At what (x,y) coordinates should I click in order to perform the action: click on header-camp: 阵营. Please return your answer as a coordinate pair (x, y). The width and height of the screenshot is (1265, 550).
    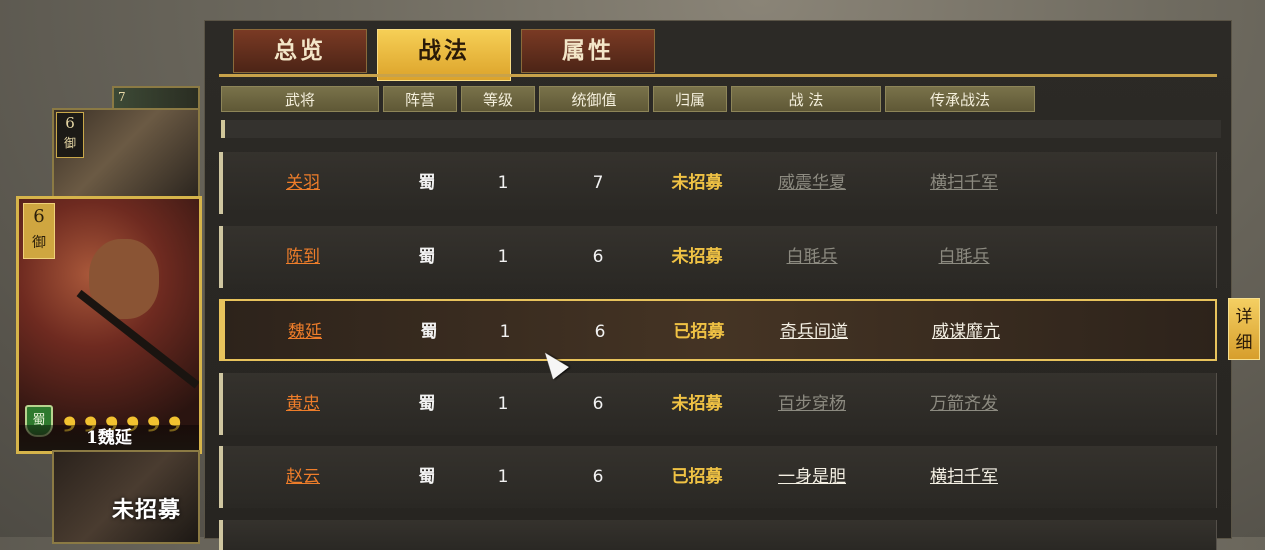
    Looking at the image, I should click on (420, 99).